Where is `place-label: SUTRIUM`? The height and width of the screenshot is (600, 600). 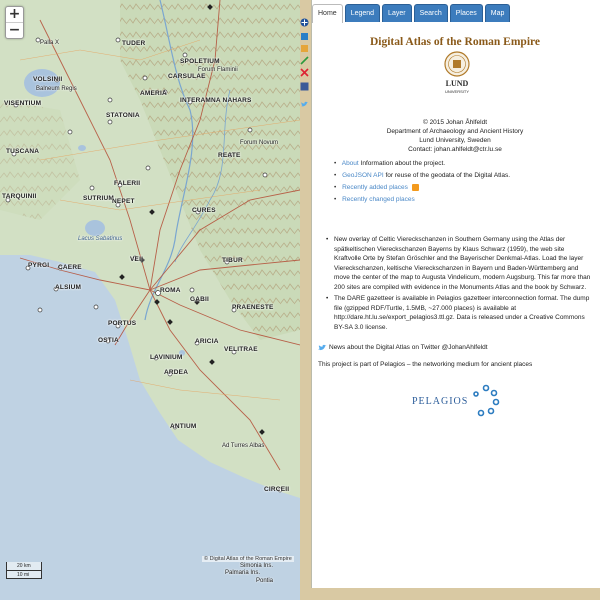
place-label: SUTRIUM is located at coordinates (98, 198).